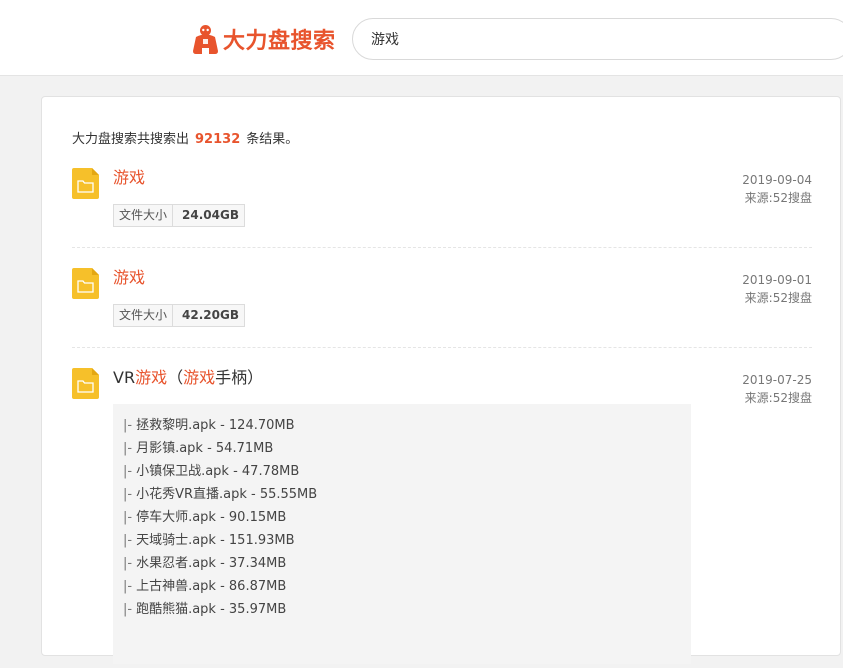  What do you see at coordinates (211, 609) in the screenshot?
I see `file-entry: 跑酷熊猫.apk - 35.97MB` at bounding box center [211, 609].